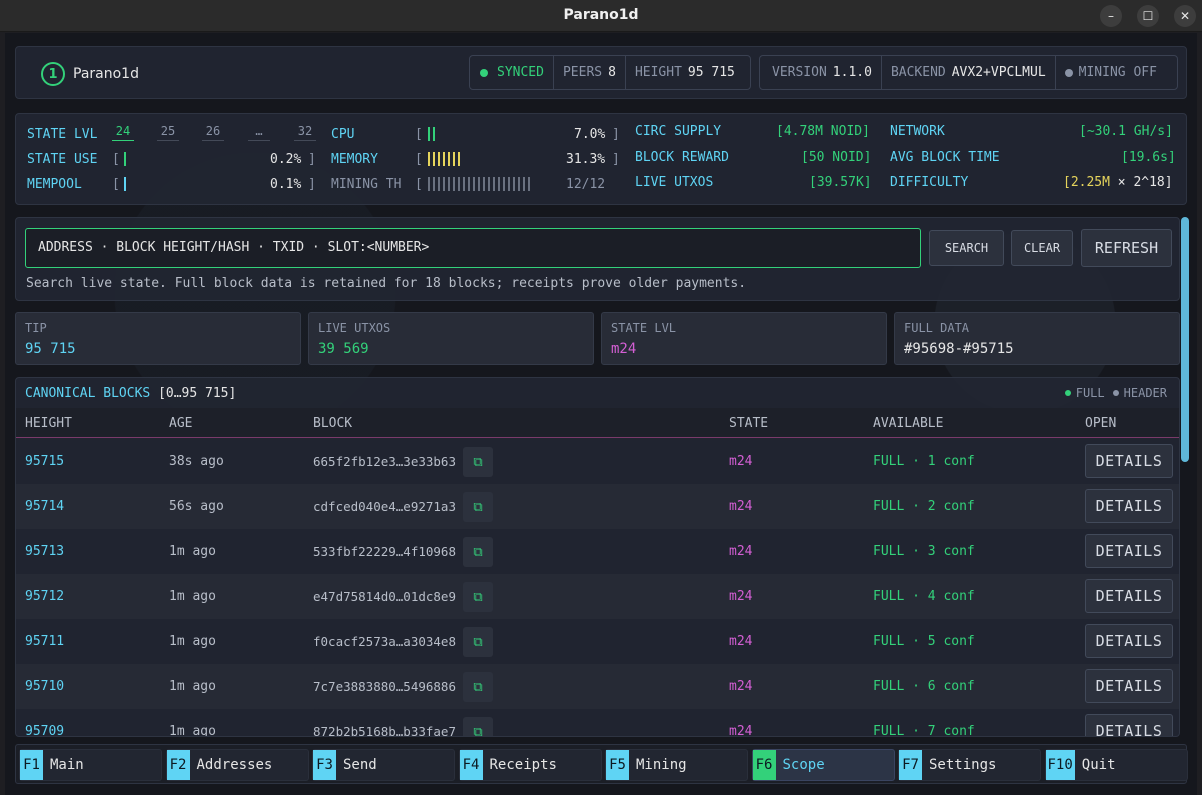 This screenshot has height=795, width=1202. Describe the element at coordinates (764, 765) in the screenshot. I see `fkey-code: F6` at that location.